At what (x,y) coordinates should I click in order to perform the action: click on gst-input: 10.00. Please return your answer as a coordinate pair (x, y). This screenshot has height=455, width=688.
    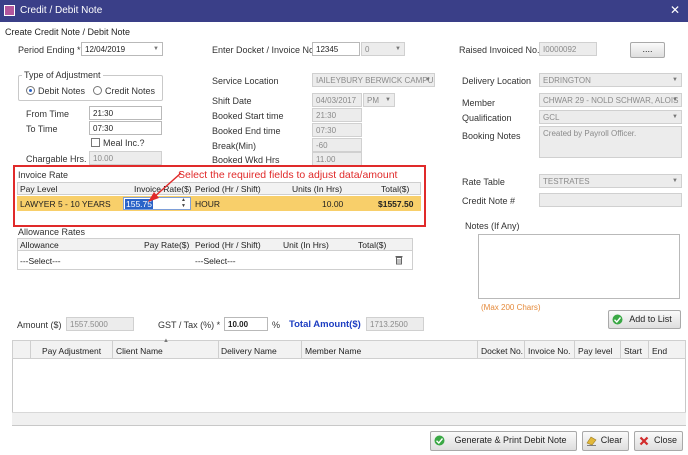
    Looking at the image, I should click on (246, 324).